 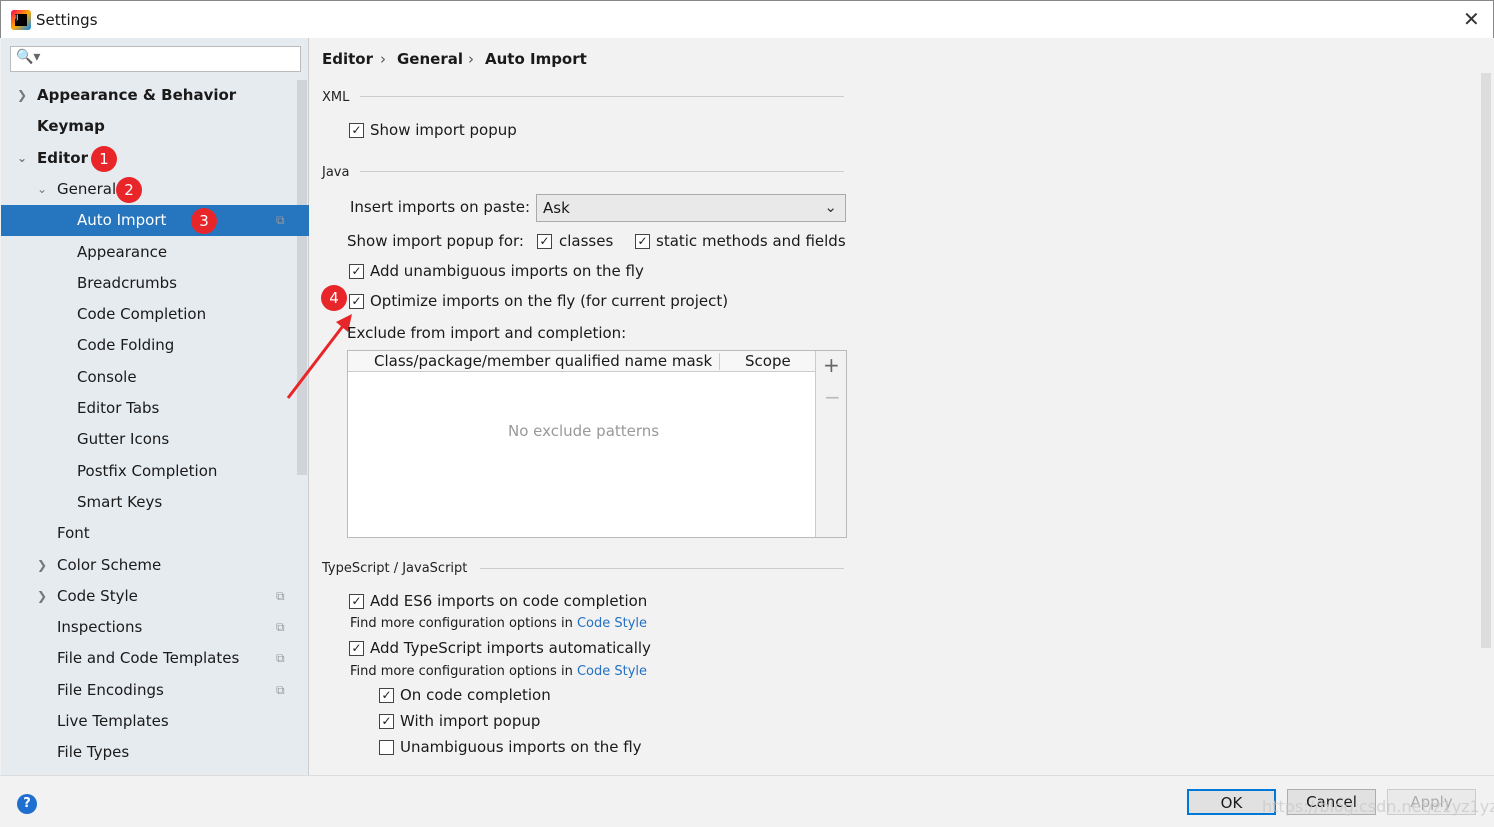 I want to click on search-icon: 🔍▾, so click(x=28, y=57).